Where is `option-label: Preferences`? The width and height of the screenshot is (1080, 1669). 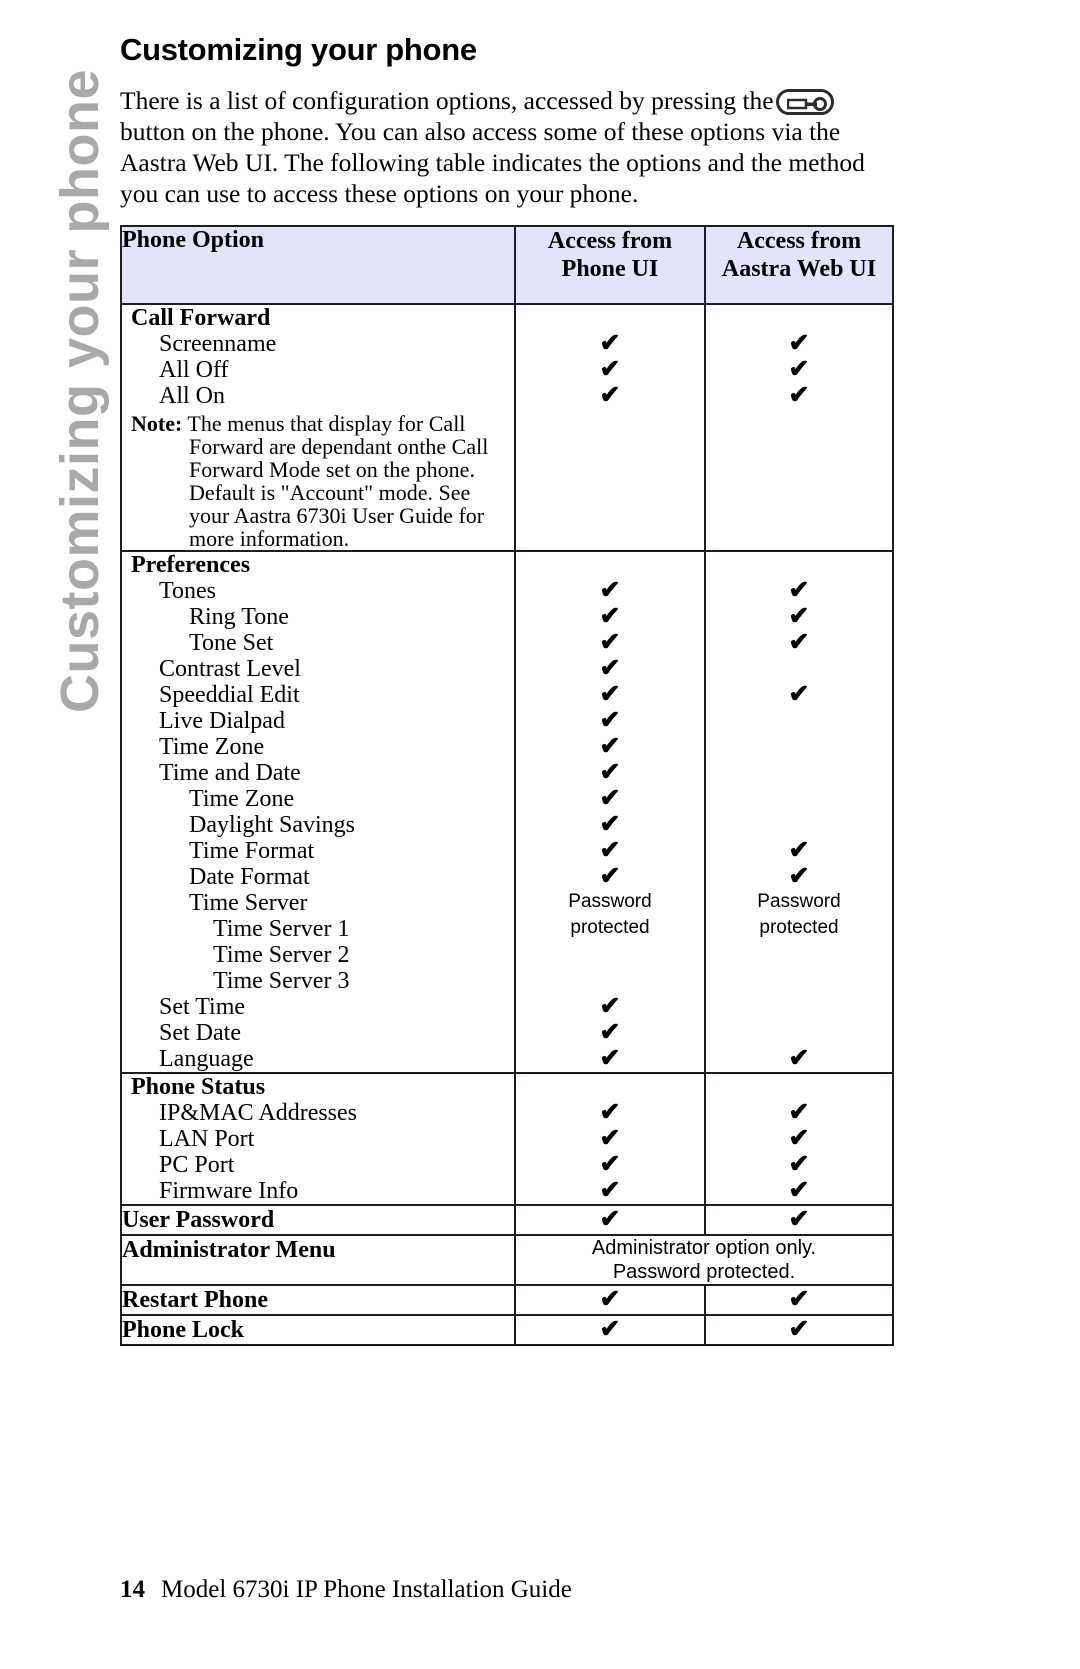 option-label: Preferences is located at coordinates (191, 565).